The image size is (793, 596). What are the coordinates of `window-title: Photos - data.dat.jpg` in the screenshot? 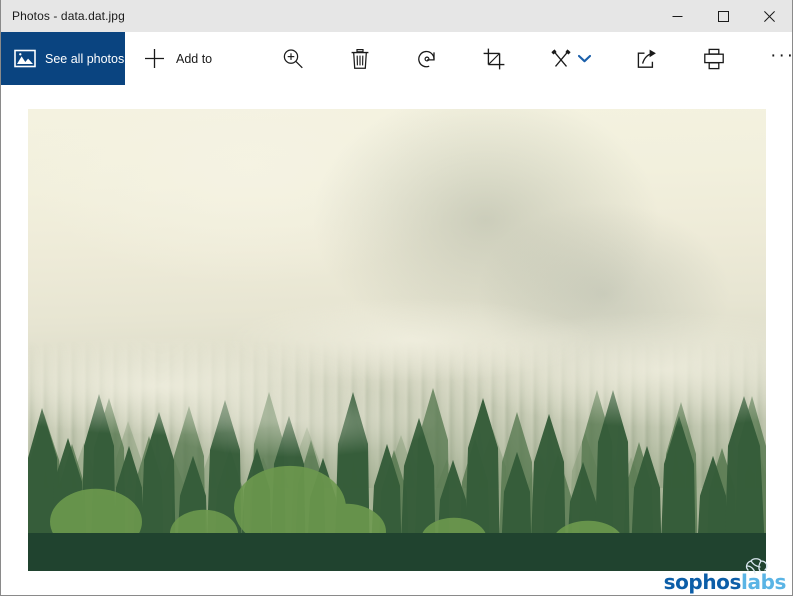 It's located at (68, 15).